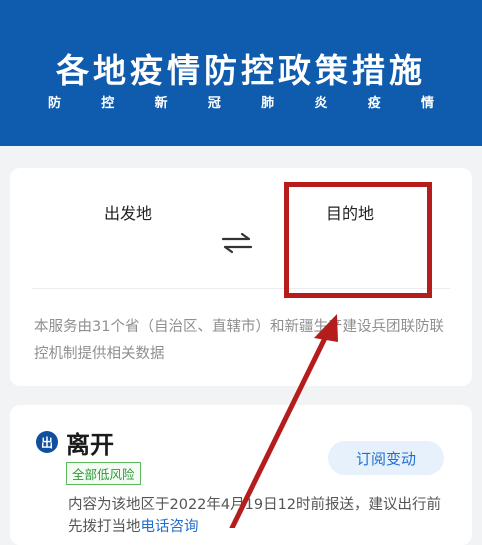  What do you see at coordinates (103, 473) in the screenshot?
I see `risk-level-tag: 全部低风险` at bounding box center [103, 473].